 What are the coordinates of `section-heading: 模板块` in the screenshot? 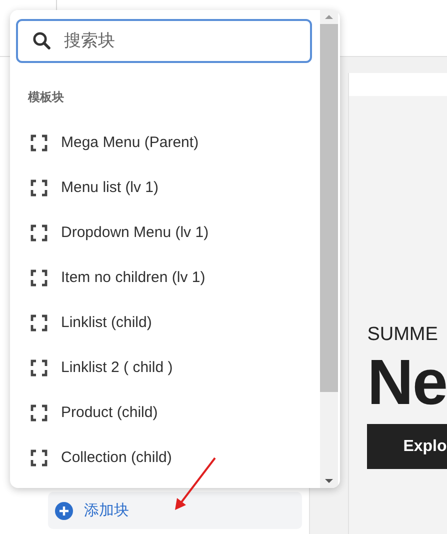 It's located at (46, 97).